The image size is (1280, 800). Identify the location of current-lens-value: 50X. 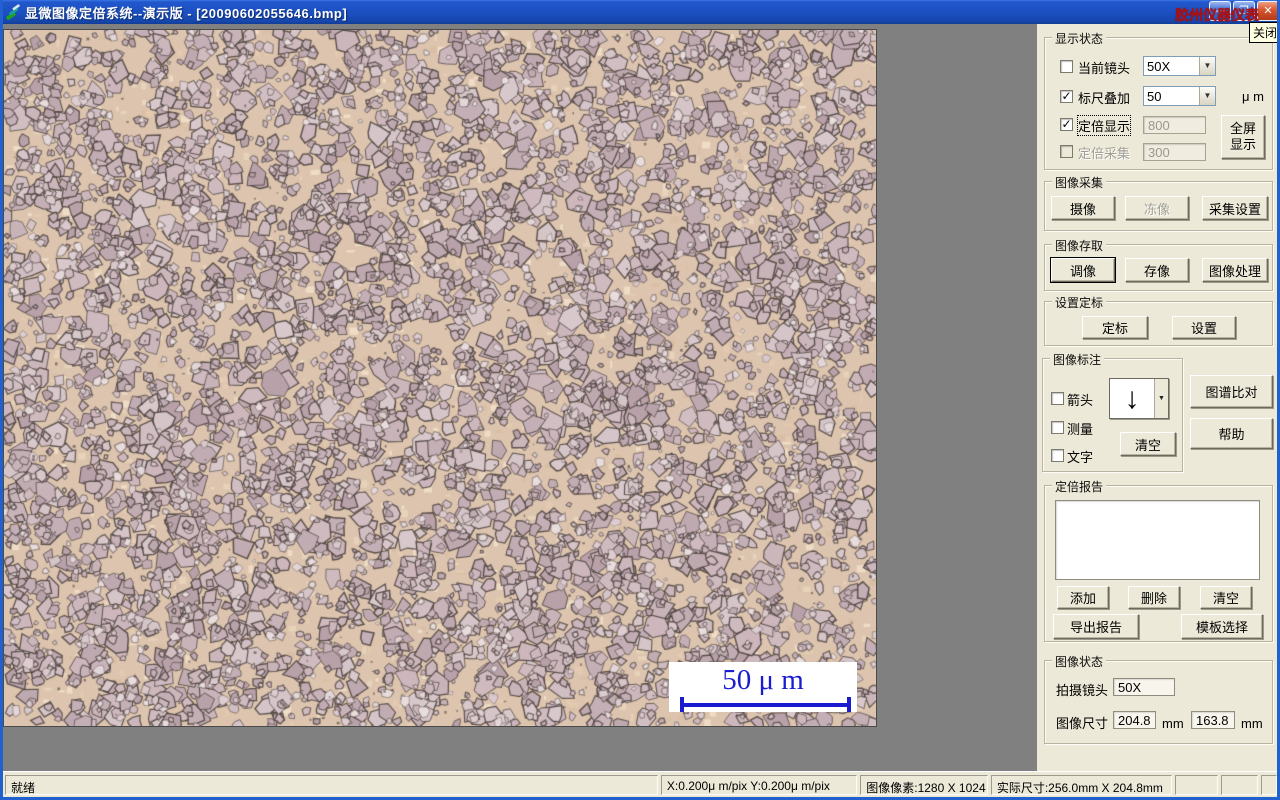
(1159, 66).